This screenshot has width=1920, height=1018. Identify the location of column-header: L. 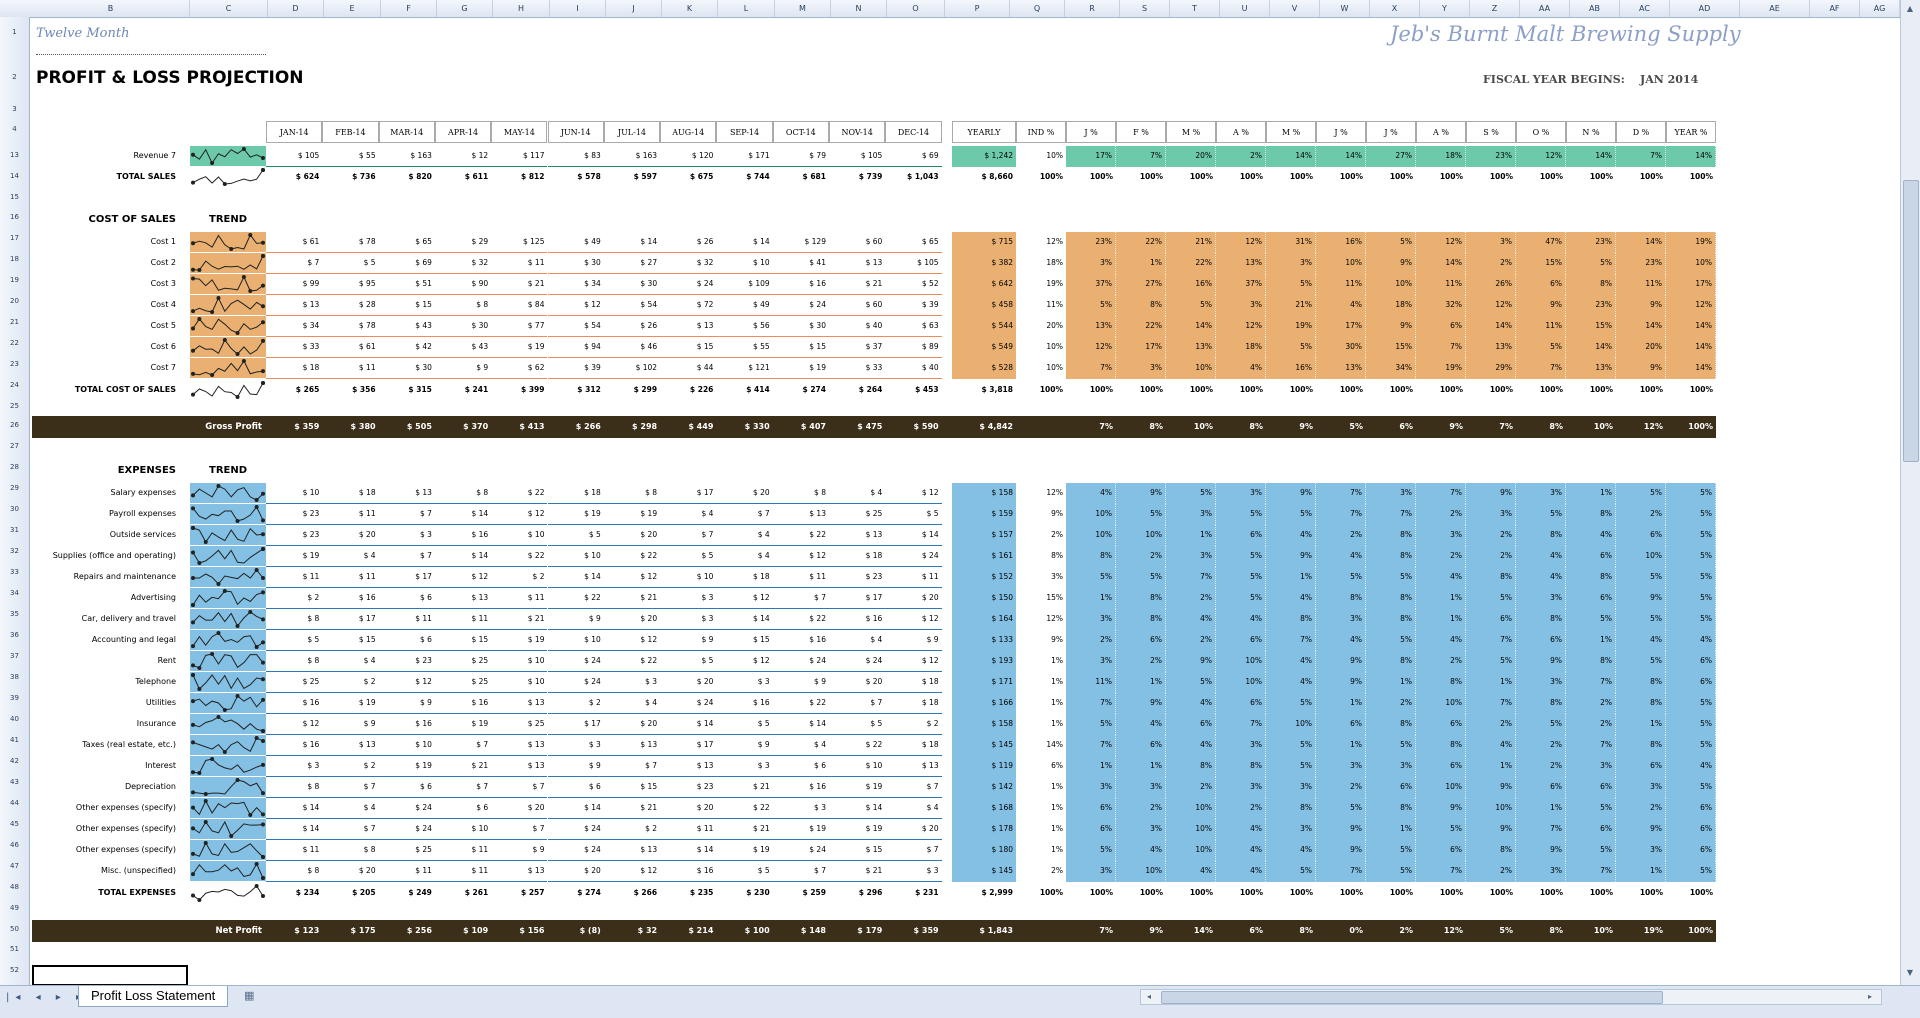
(746, 8).